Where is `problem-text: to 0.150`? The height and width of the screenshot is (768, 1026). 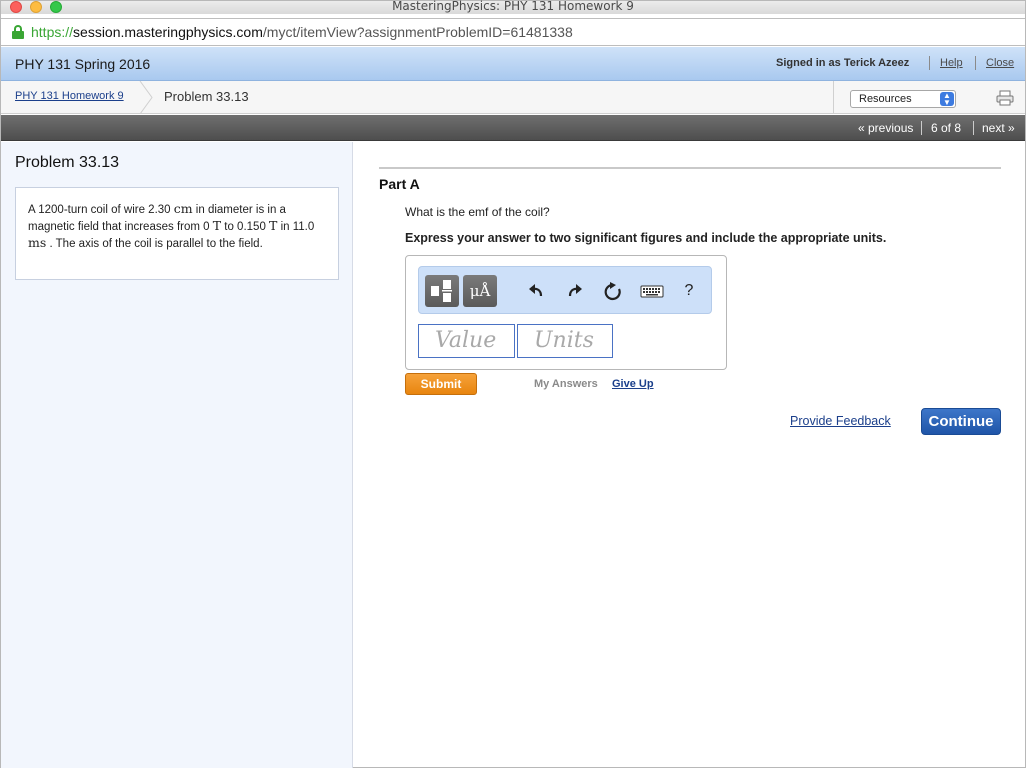
problem-text: to 0.150 is located at coordinates (245, 227).